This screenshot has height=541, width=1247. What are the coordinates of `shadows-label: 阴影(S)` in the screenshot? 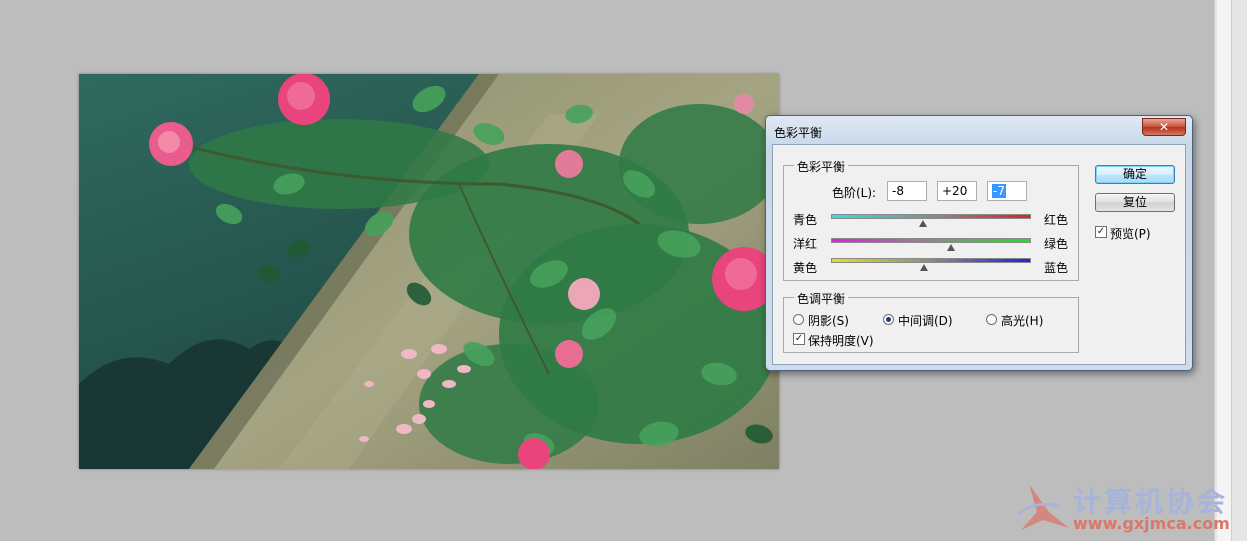 It's located at (828, 320).